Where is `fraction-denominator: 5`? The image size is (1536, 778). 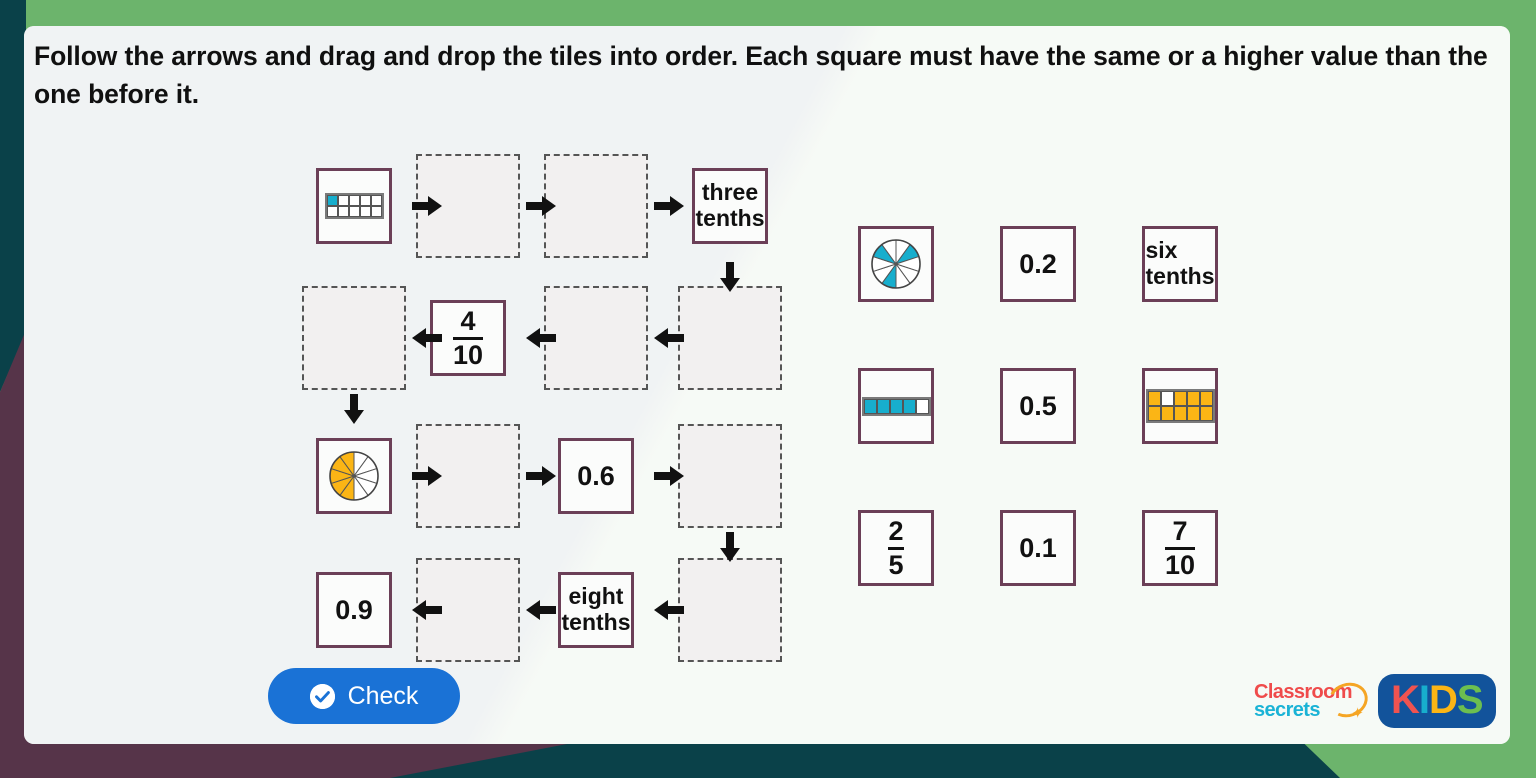
fraction-denominator: 5 is located at coordinates (896, 562).